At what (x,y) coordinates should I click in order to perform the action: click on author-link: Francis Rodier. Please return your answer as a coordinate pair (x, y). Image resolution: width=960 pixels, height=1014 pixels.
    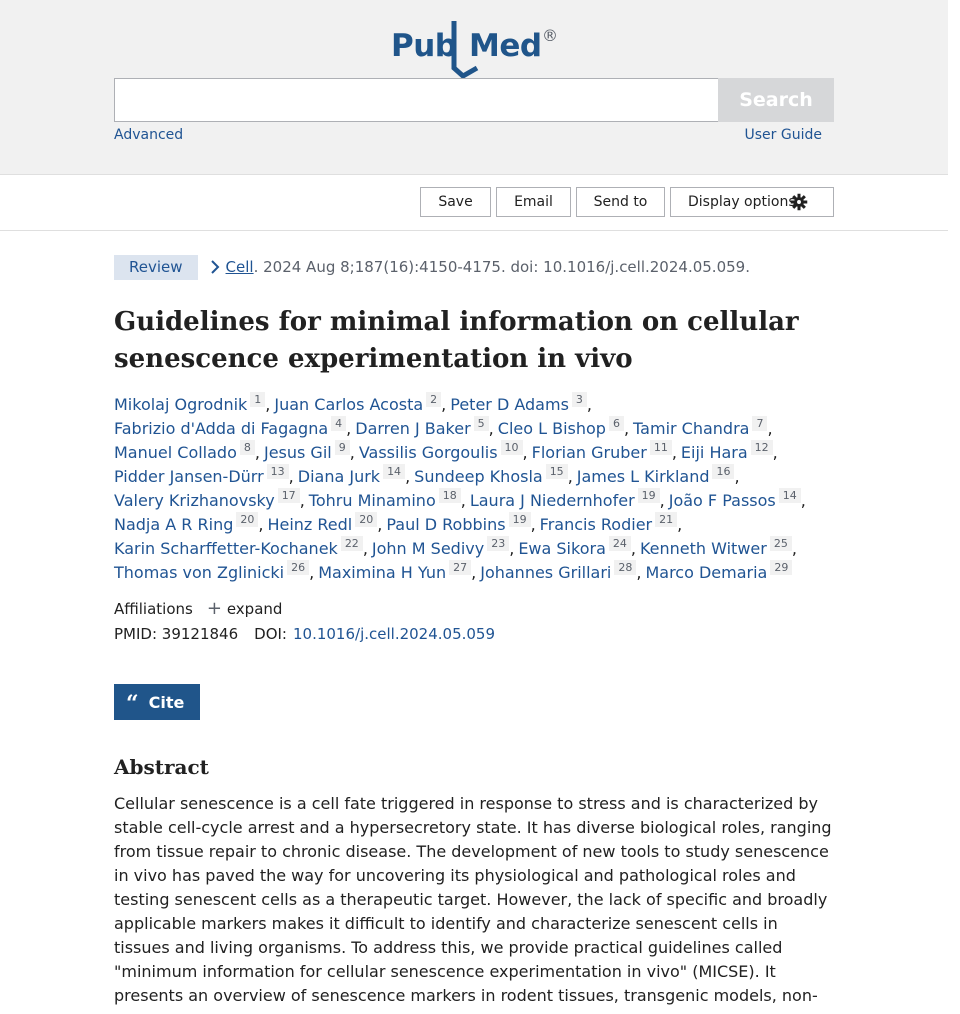
    Looking at the image, I should click on (596, 524).